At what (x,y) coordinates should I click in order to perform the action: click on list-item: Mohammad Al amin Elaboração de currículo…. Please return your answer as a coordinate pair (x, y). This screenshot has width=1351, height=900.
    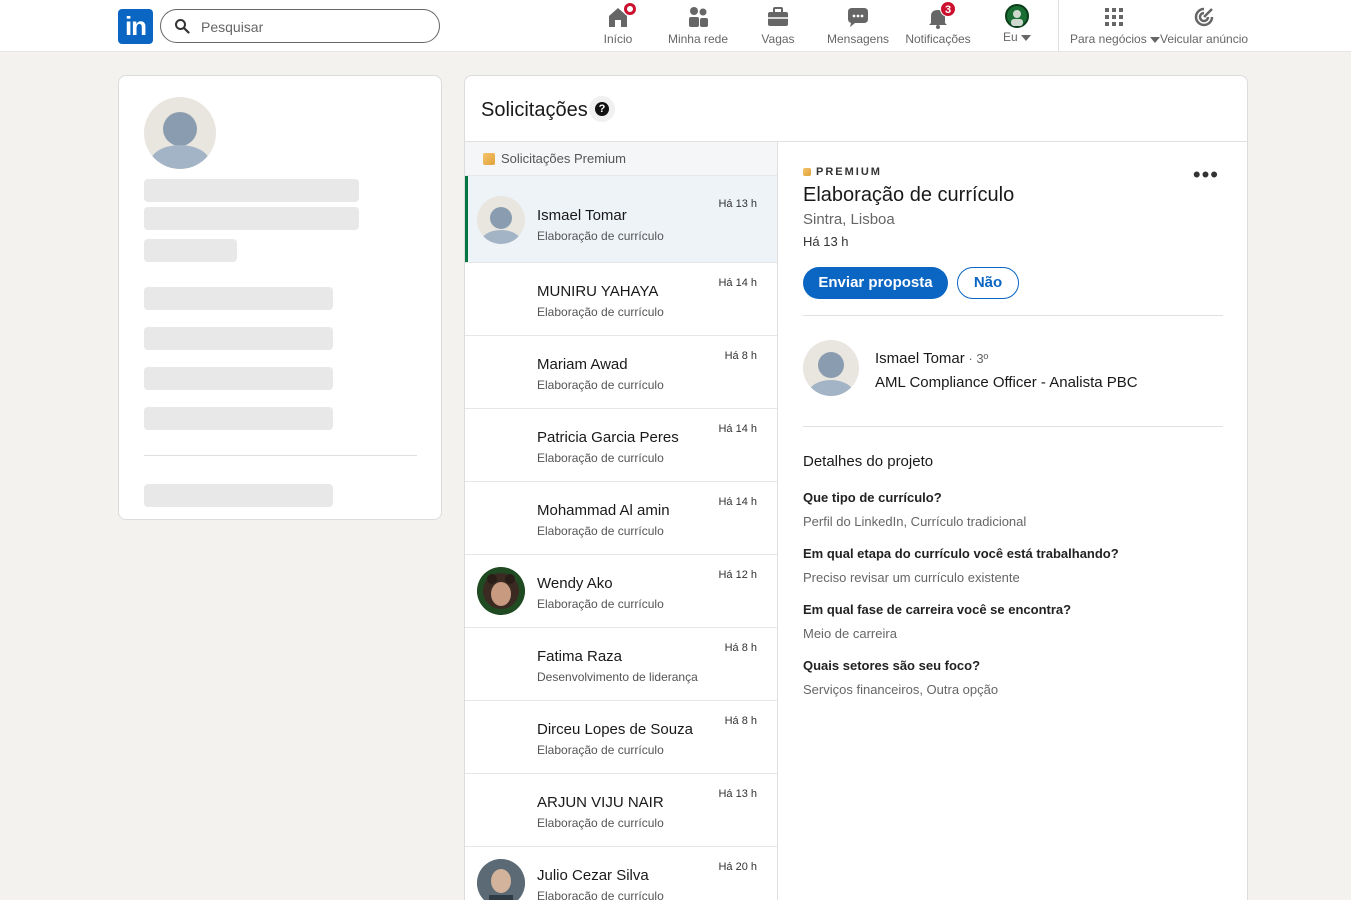
    Looking at the image, I should click on (621, 518).